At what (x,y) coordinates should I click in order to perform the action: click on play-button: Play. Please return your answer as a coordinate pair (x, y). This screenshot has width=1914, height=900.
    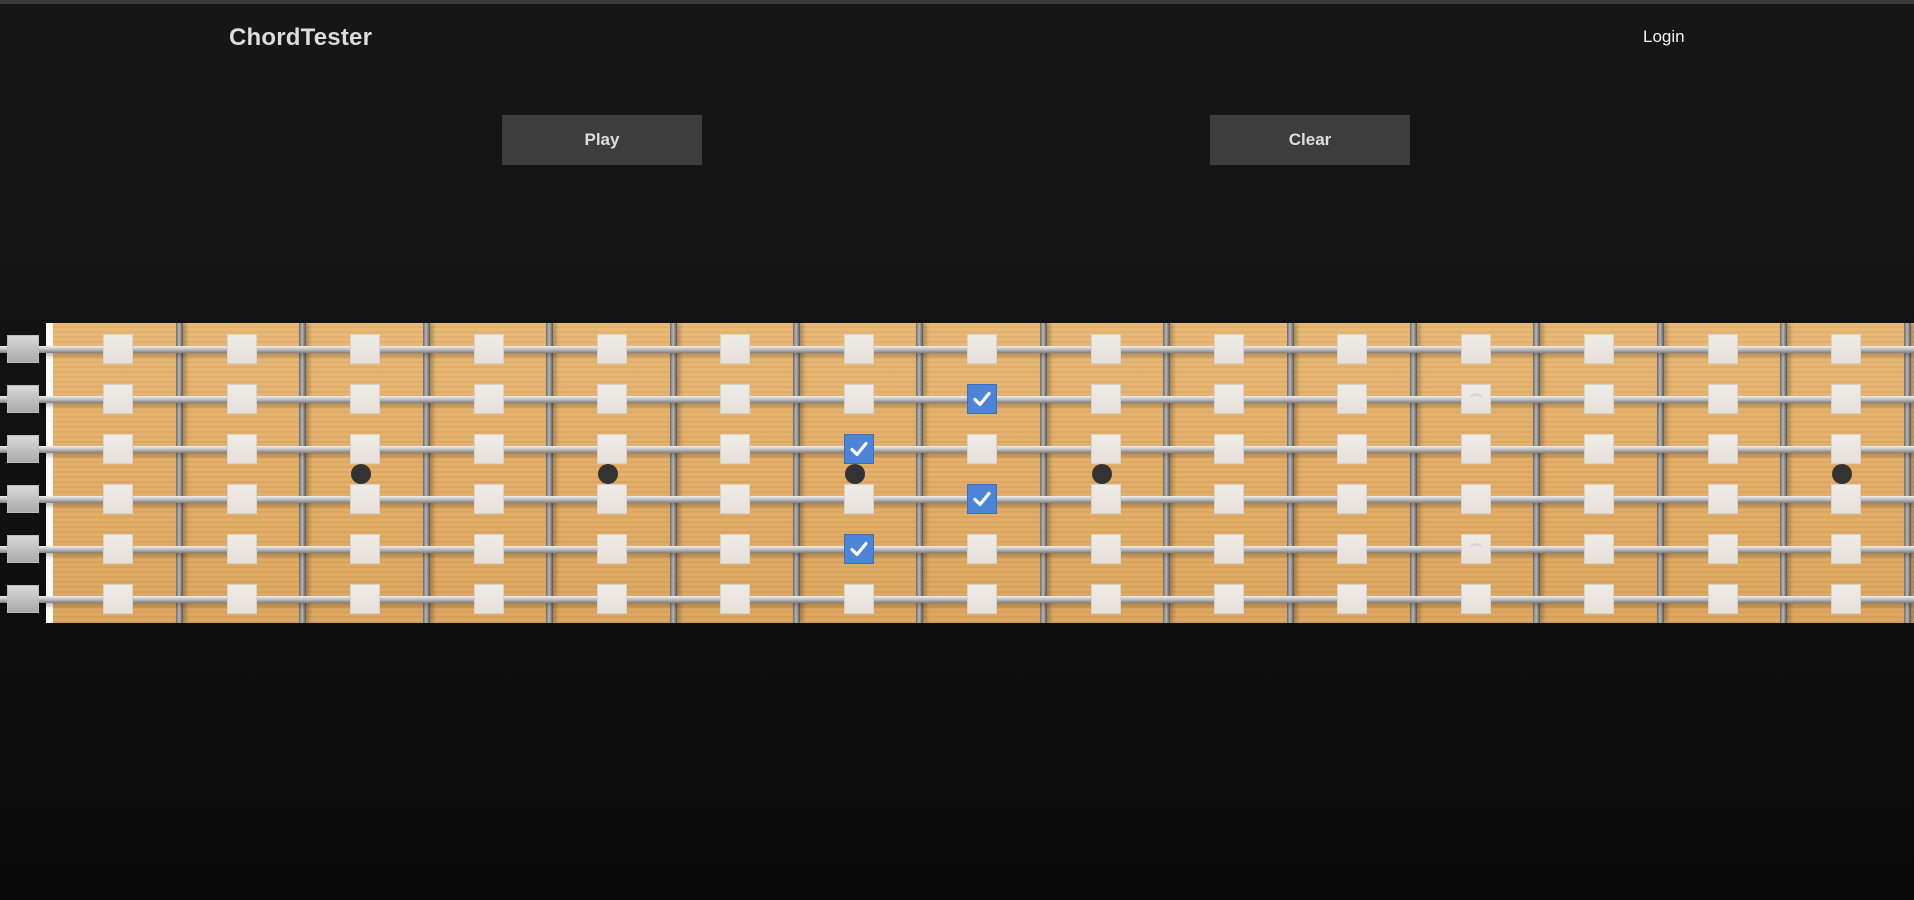
    Looking at the image, I should click on (602, 140).